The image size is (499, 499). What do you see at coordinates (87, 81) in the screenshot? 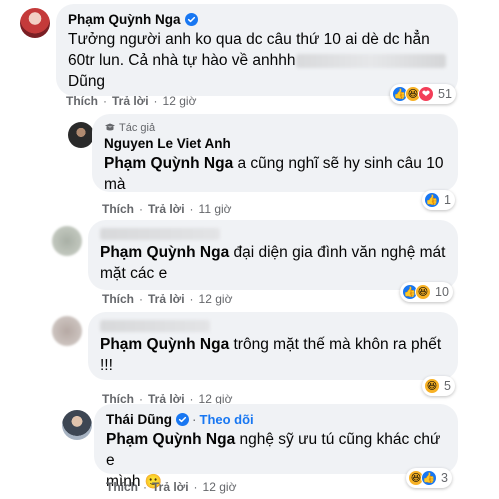
I see `comment-text-line: Dũng` at bounding box center [87, 81].